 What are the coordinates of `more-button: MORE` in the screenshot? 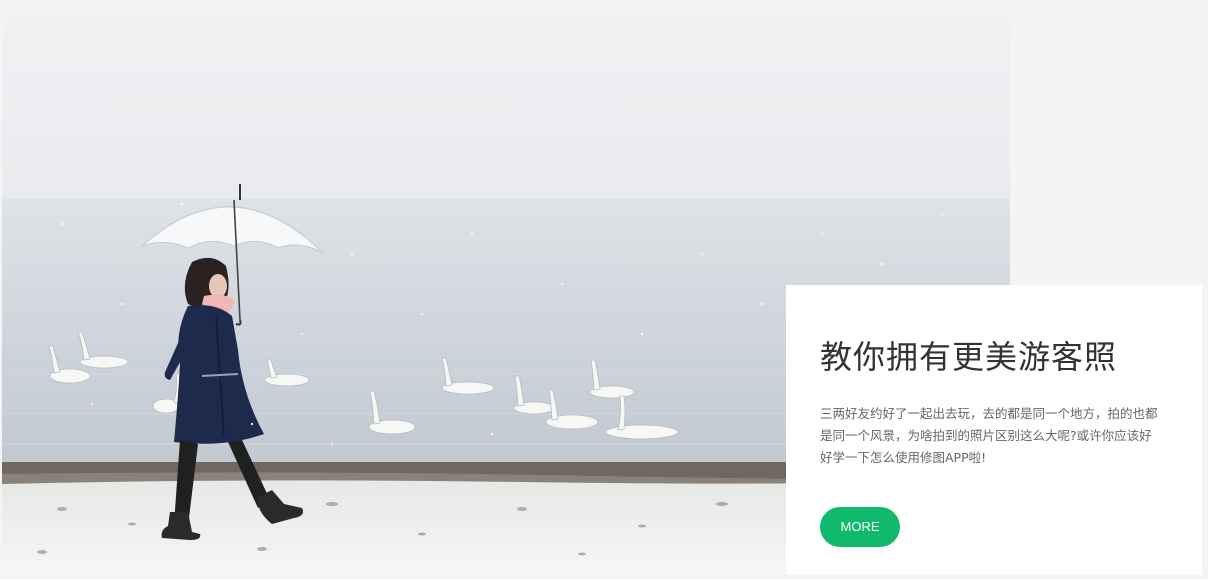 It's located at (860, 527).